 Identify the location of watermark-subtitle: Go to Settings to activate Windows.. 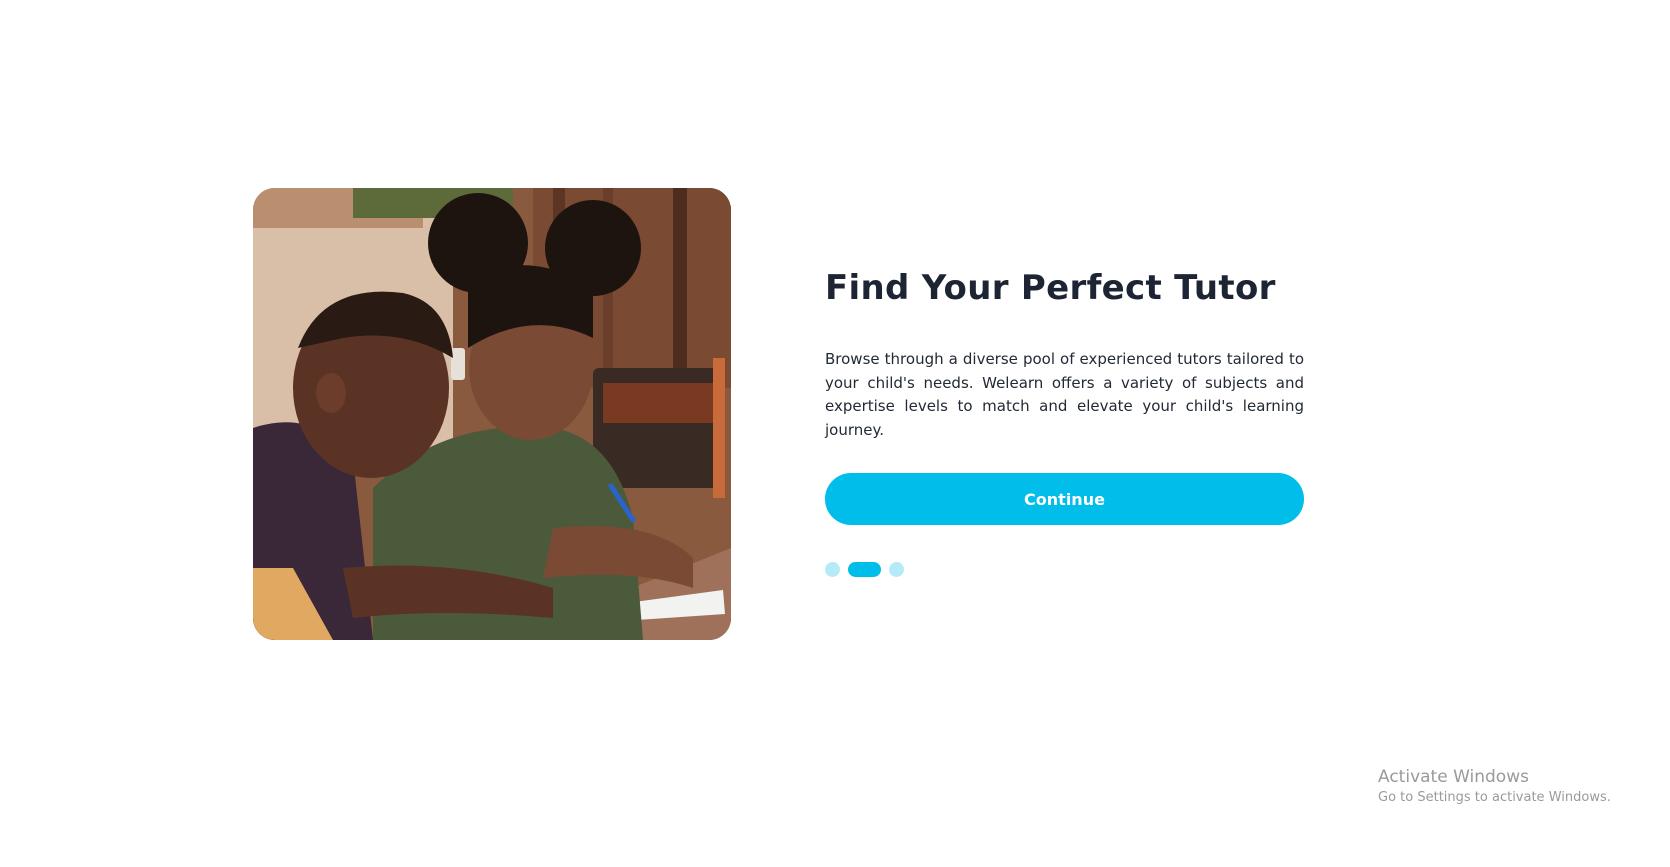
(1494, 797).